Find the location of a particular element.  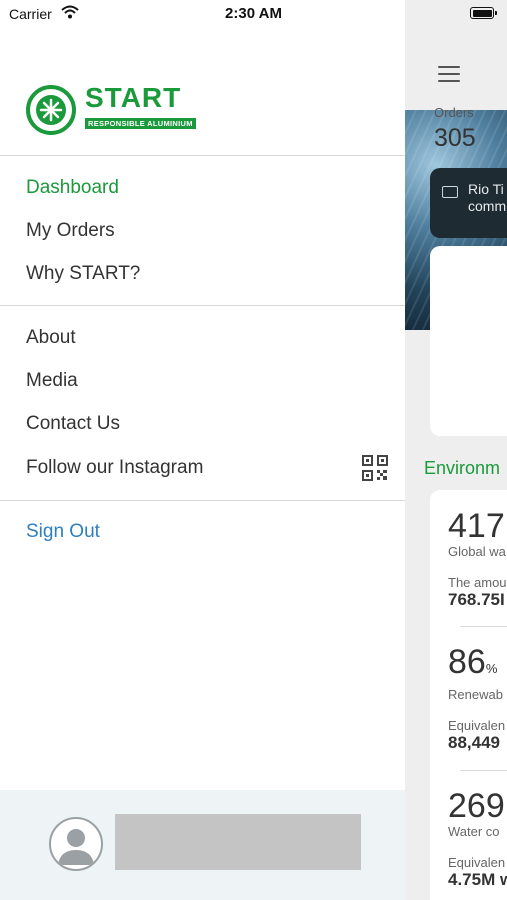

stat-caption: Renewab is located at coordinates (475, 694).